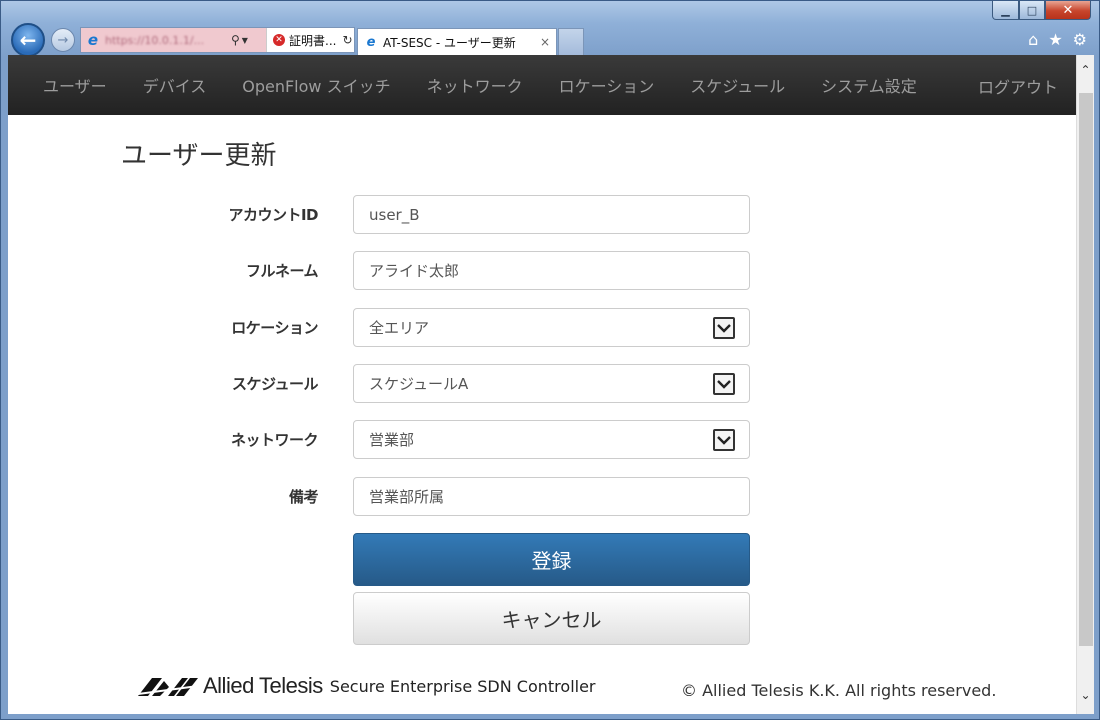 The image size is (1100, 720). I want to click on form-row-notes: 備考 営業部所属, so click(388, 497).